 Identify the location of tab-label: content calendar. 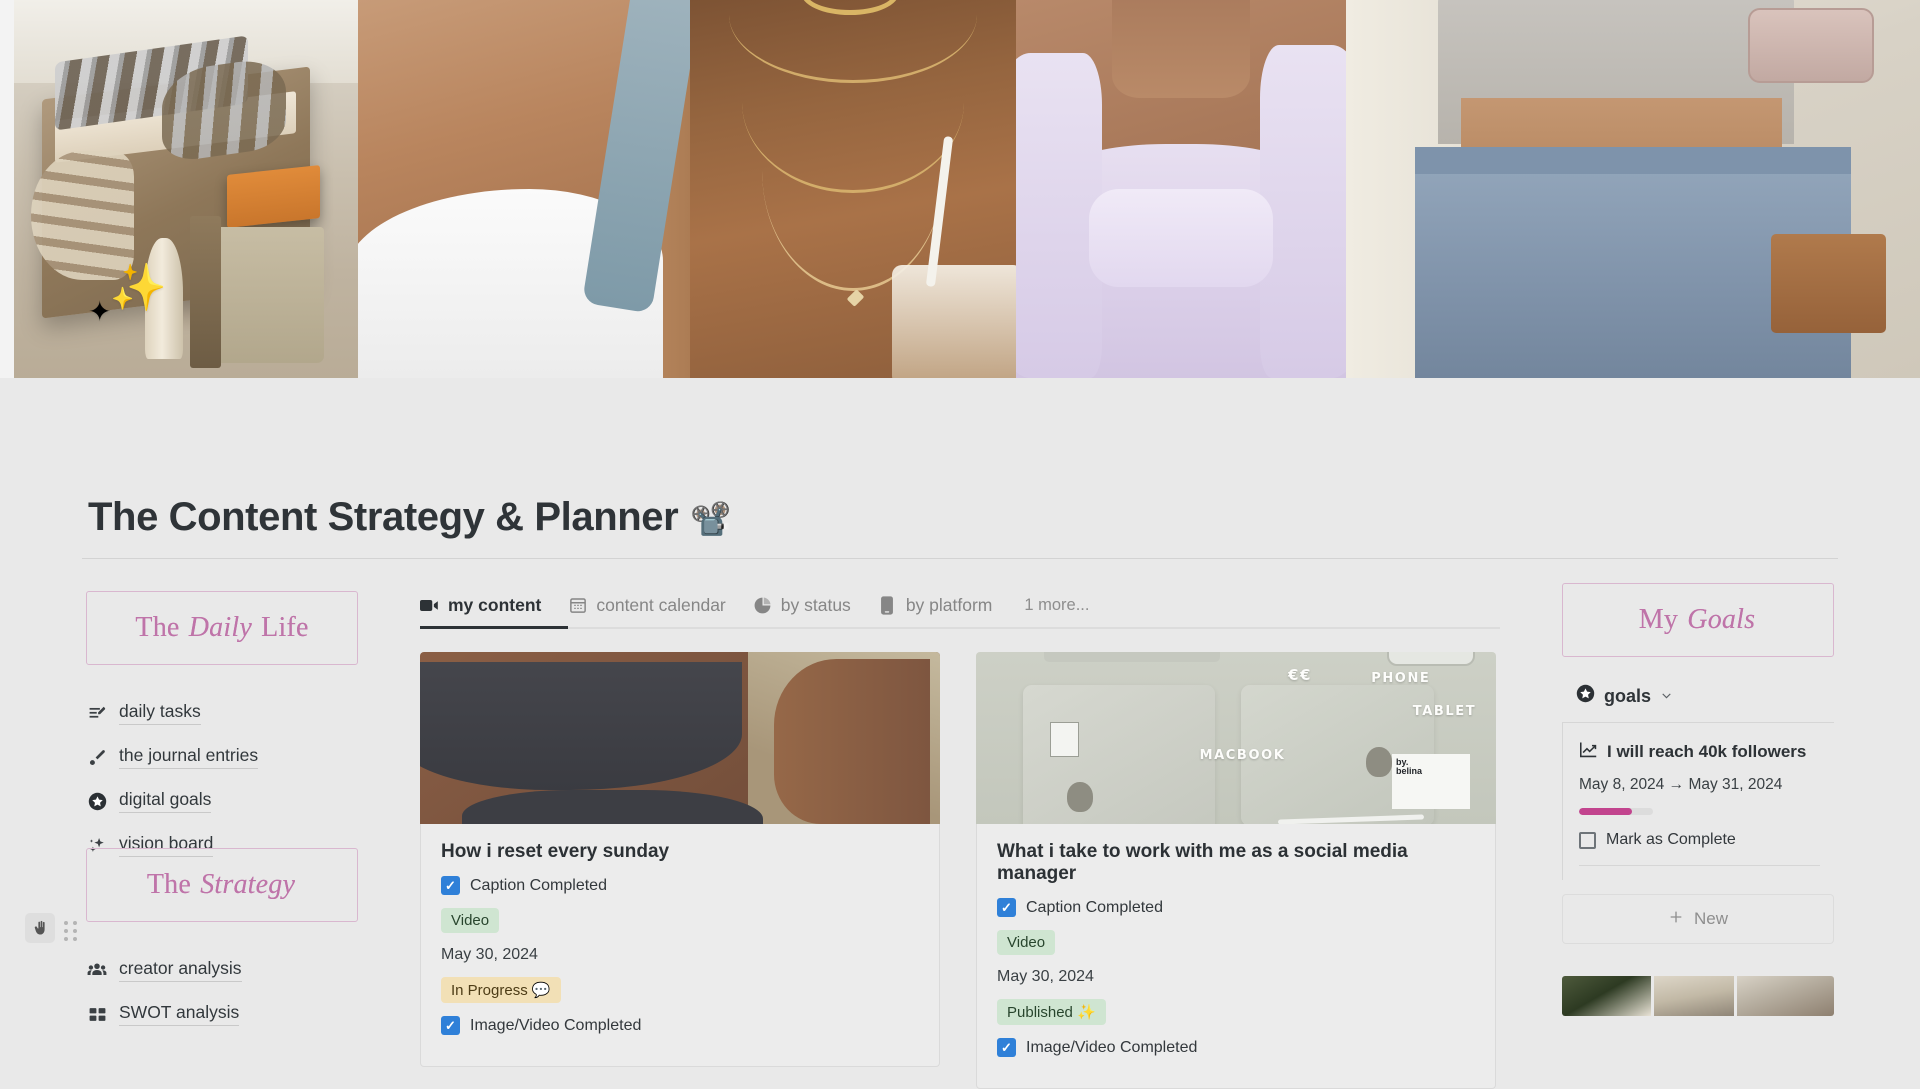
(661, 604).